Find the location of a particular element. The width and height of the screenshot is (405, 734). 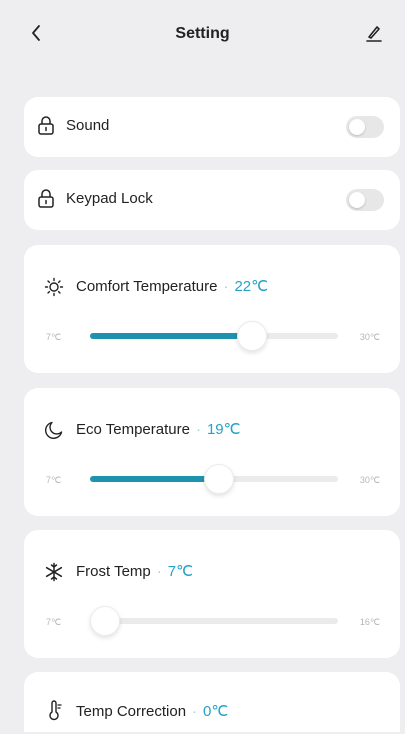

page-title: Setting is located at coordinates (202, 33).